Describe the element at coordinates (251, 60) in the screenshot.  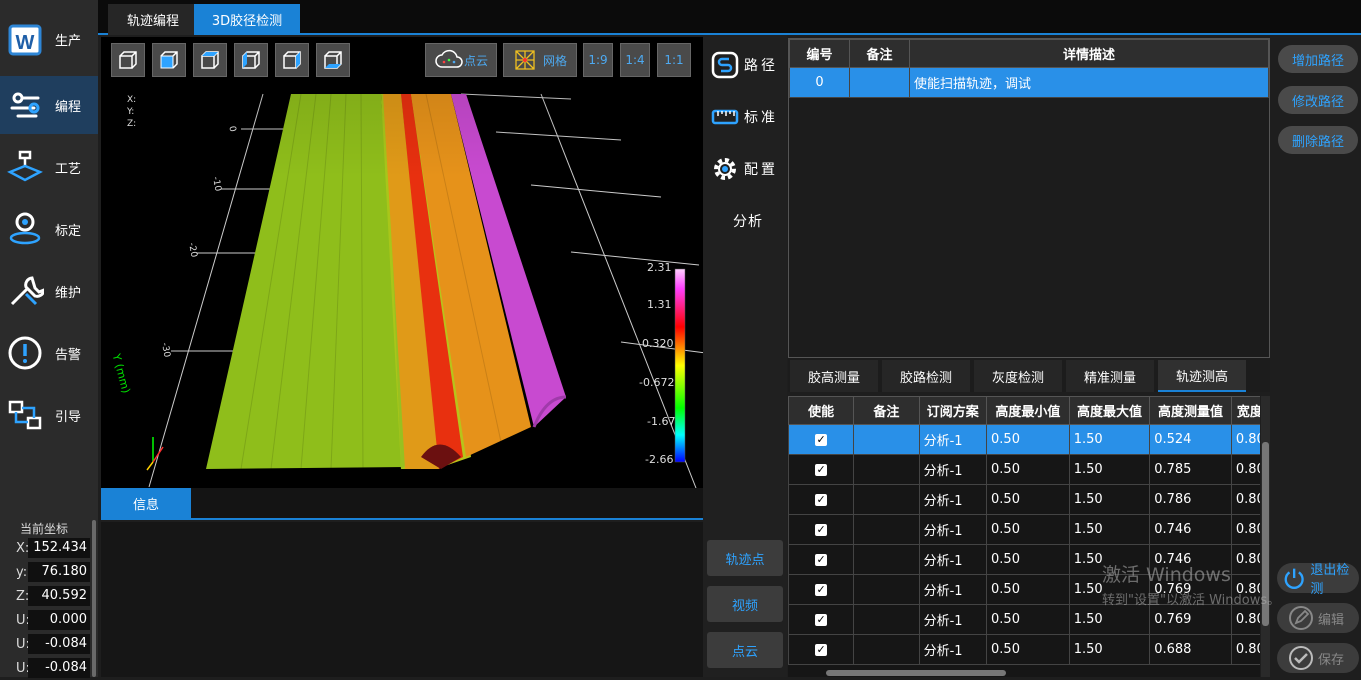
I see `view-left-button` at that location.